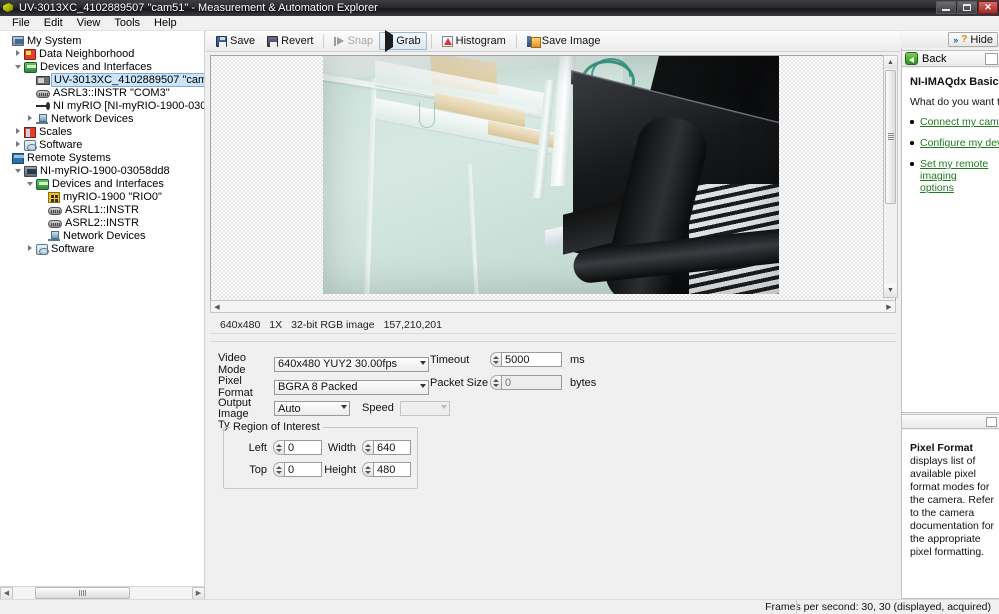  I want to click on tree-item: UV-3013XC_4102889507 "cam51", so click(102, 79).